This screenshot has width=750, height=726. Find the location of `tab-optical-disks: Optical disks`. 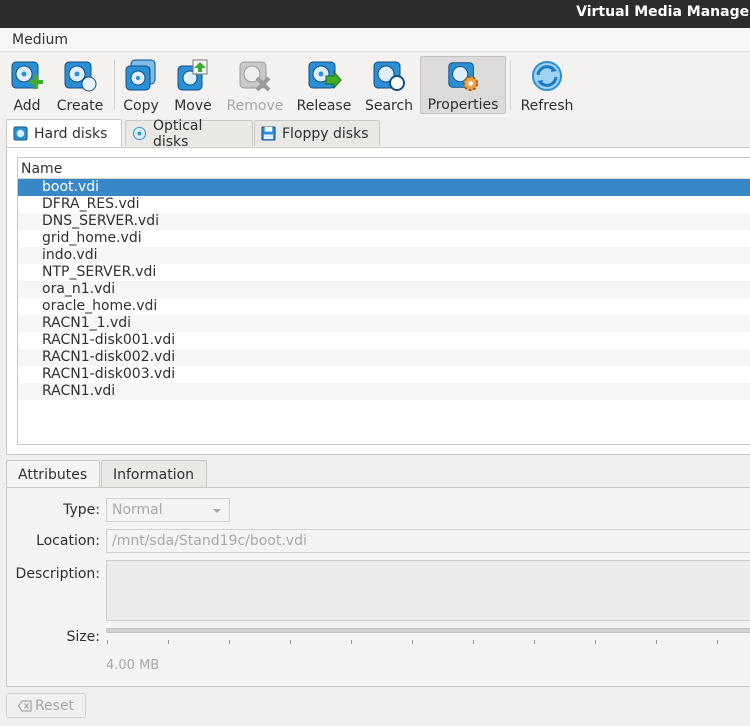

tab-optical-disks: Optical disks is located at coordinates (189, 134).